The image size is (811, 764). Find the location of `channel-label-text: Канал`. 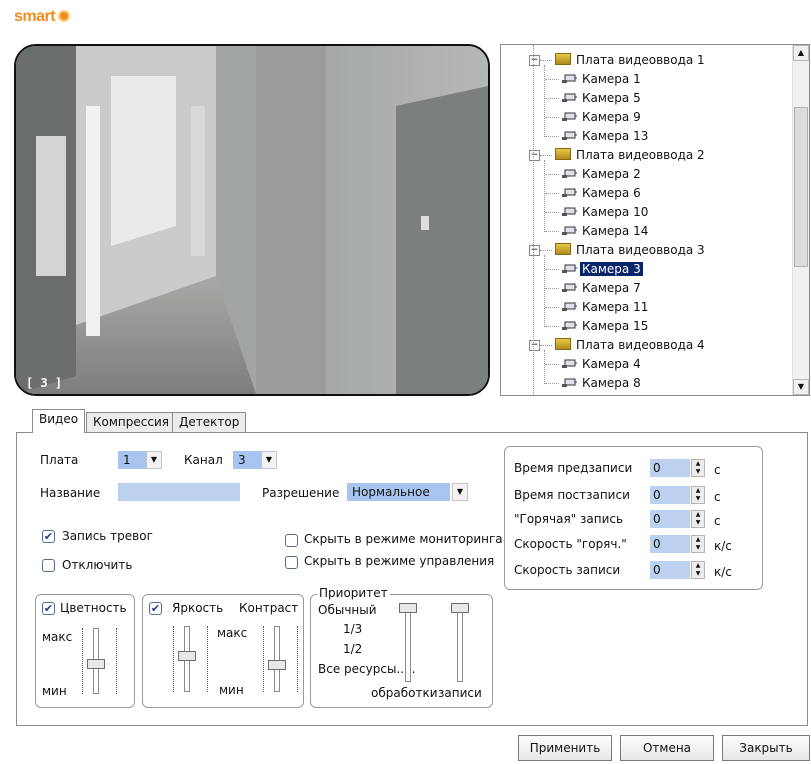

channel-label-text: Канал is located at coordinates (203, 460).